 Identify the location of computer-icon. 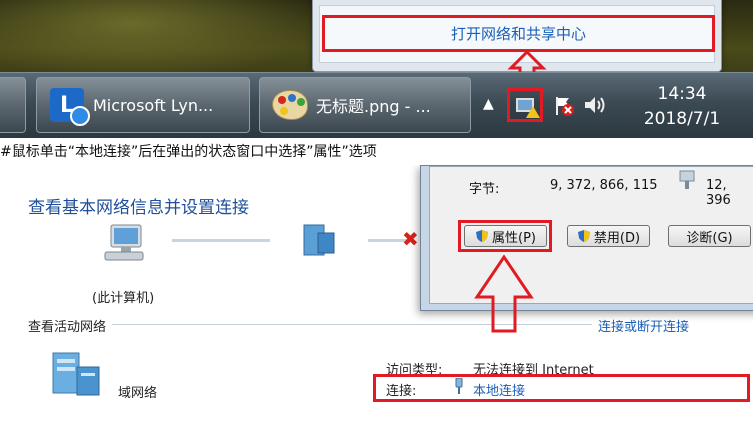
(124, 242).